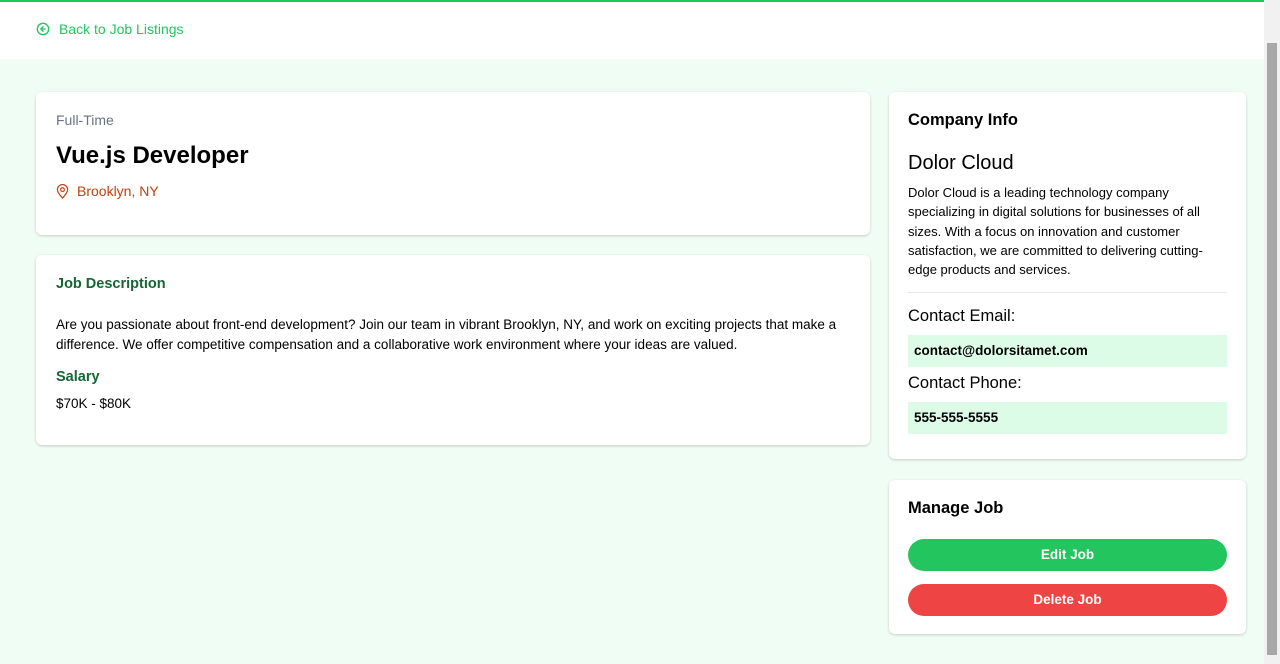 This screenshot has width=1280, height=664. I want to click on salary-heading: Salary, so click(78, 377).